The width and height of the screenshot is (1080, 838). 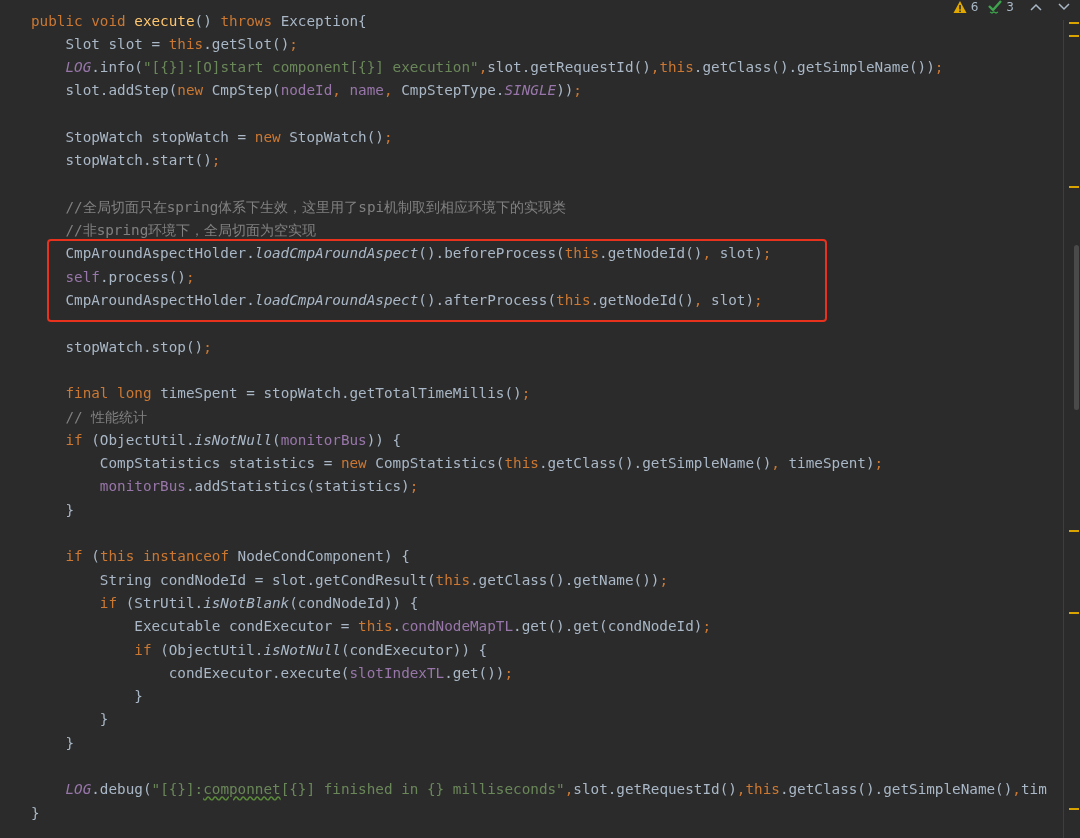 I want to click on code-line: if (StrUtil.isNotBlank(condNodeId)) {, so click(x=258, y=603).